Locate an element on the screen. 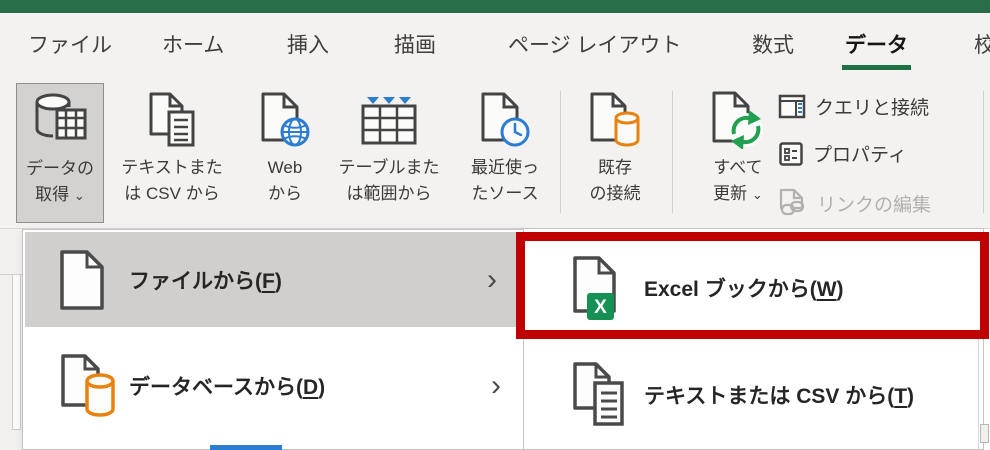 This screenshot has height=450, width=990. tab-insert: 挿入 is located at coordinates (308, 44).